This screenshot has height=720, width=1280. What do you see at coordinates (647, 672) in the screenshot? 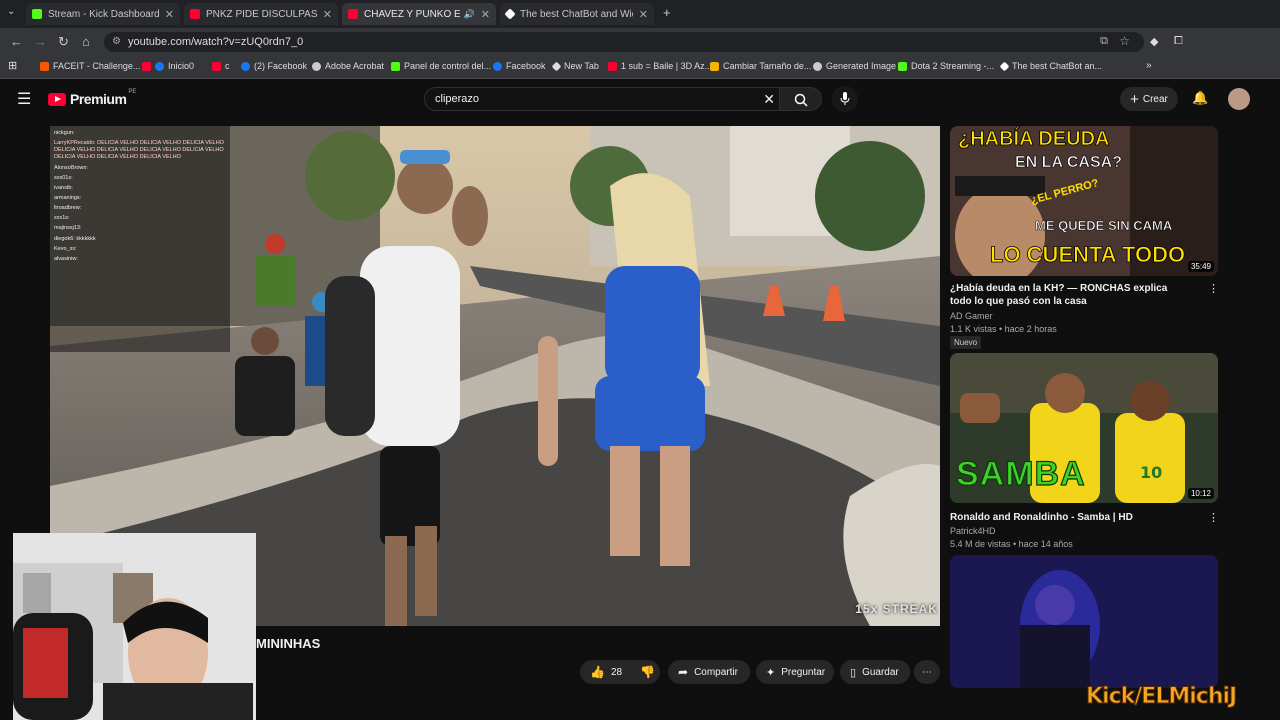
I see `thumbs-down-icon: 👎` at bounding box center [647, 672].